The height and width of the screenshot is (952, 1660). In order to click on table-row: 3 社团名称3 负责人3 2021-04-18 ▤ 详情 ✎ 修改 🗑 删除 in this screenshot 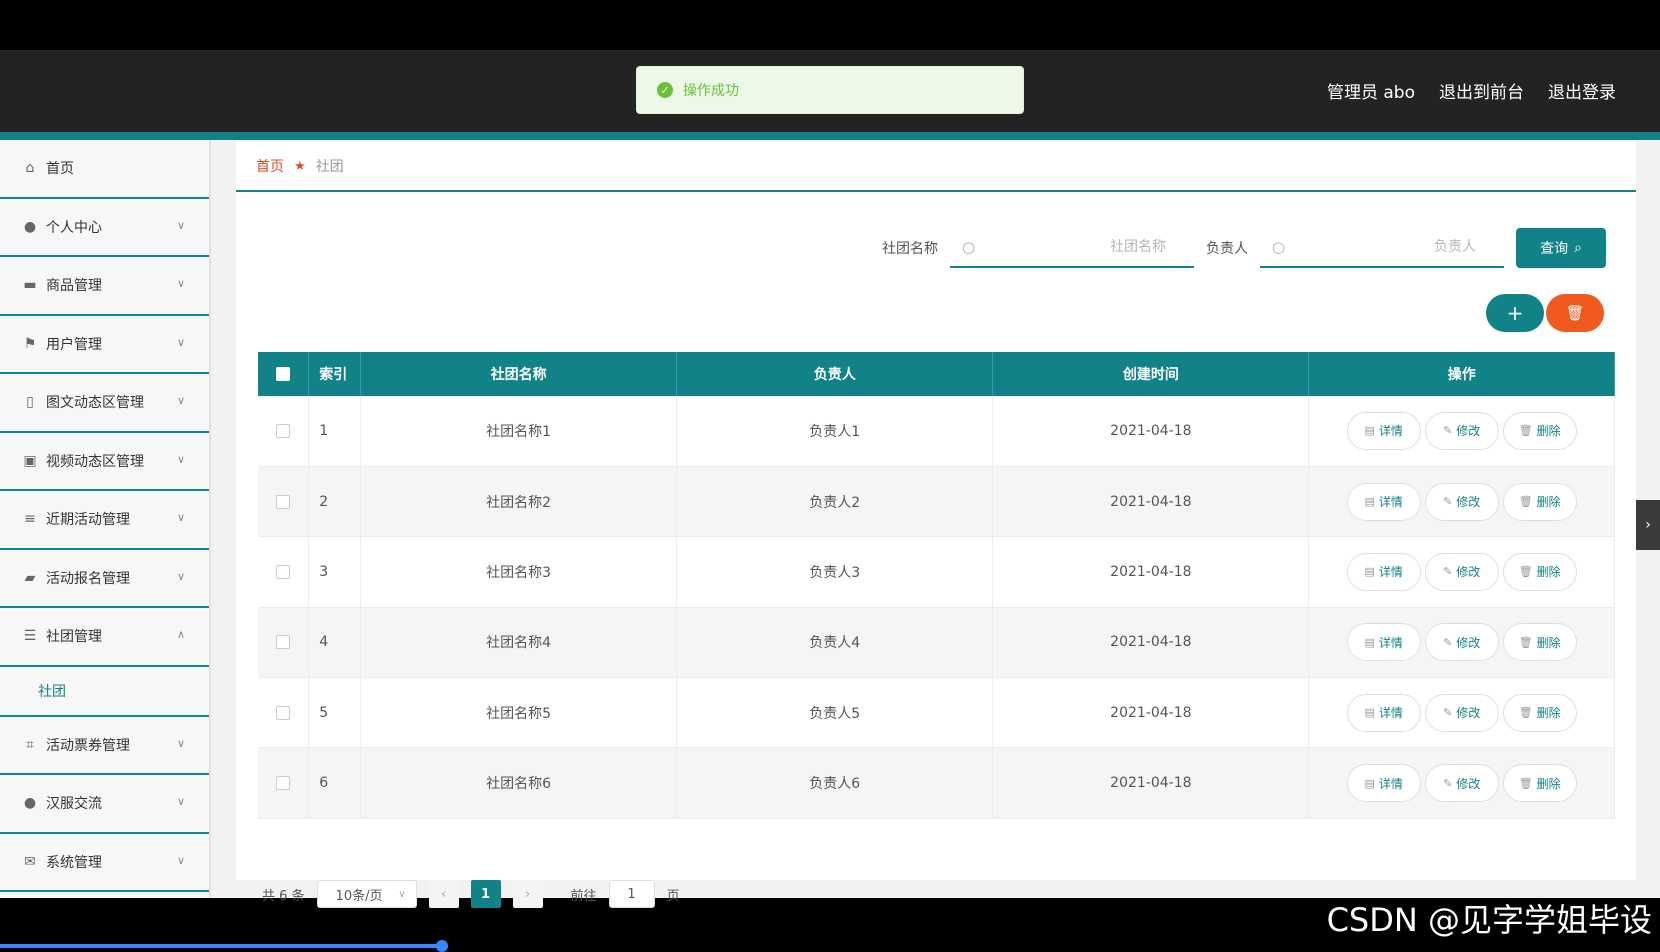, I will do `click(936, 572)`.